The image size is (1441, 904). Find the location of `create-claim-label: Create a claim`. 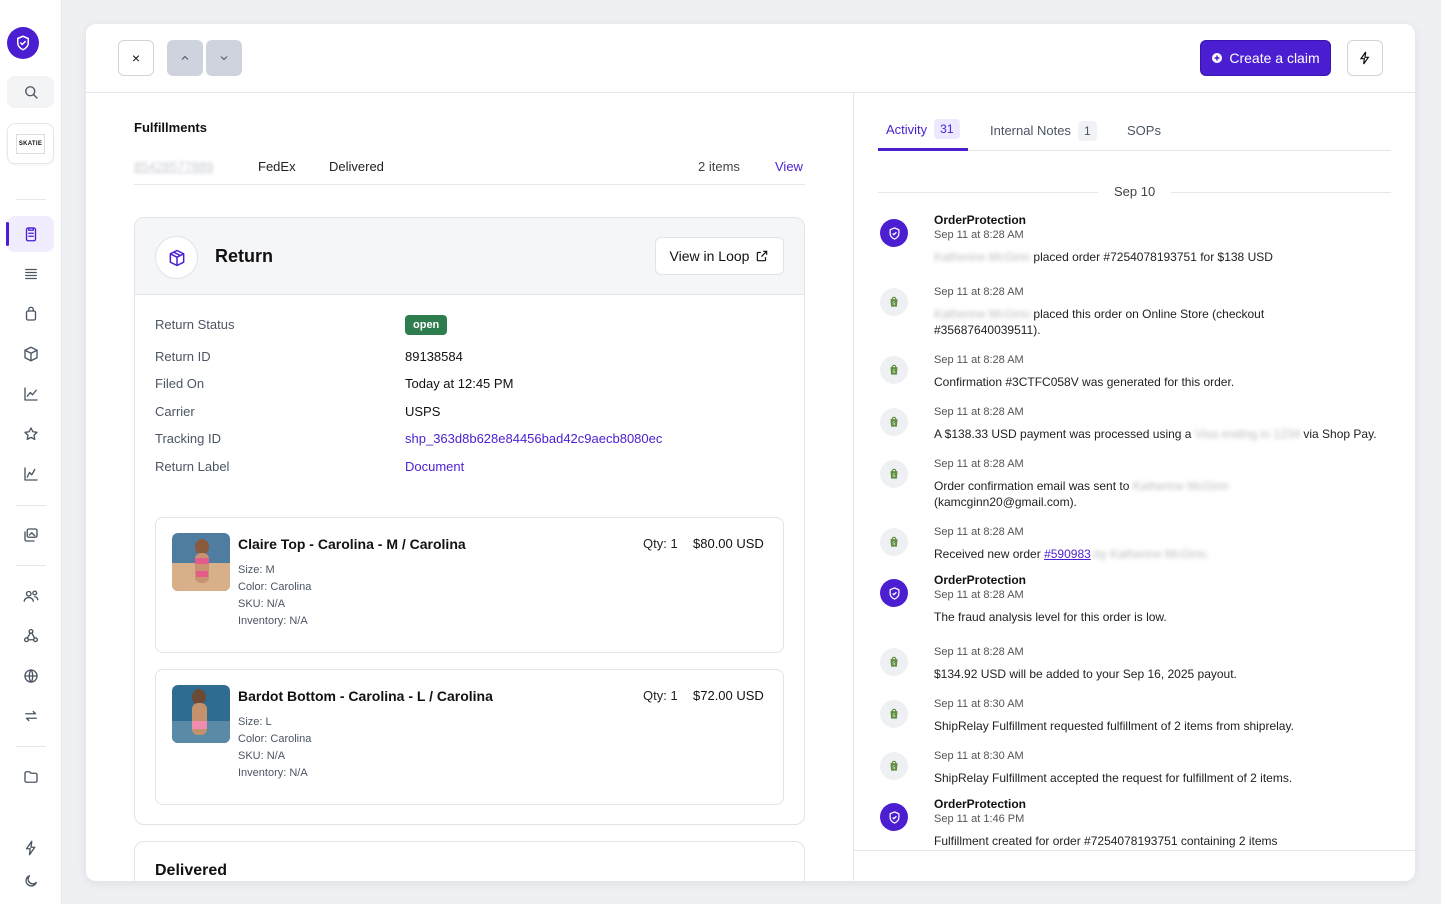

create-claim-label: Create a claim is located at coordinates (1274, 58).